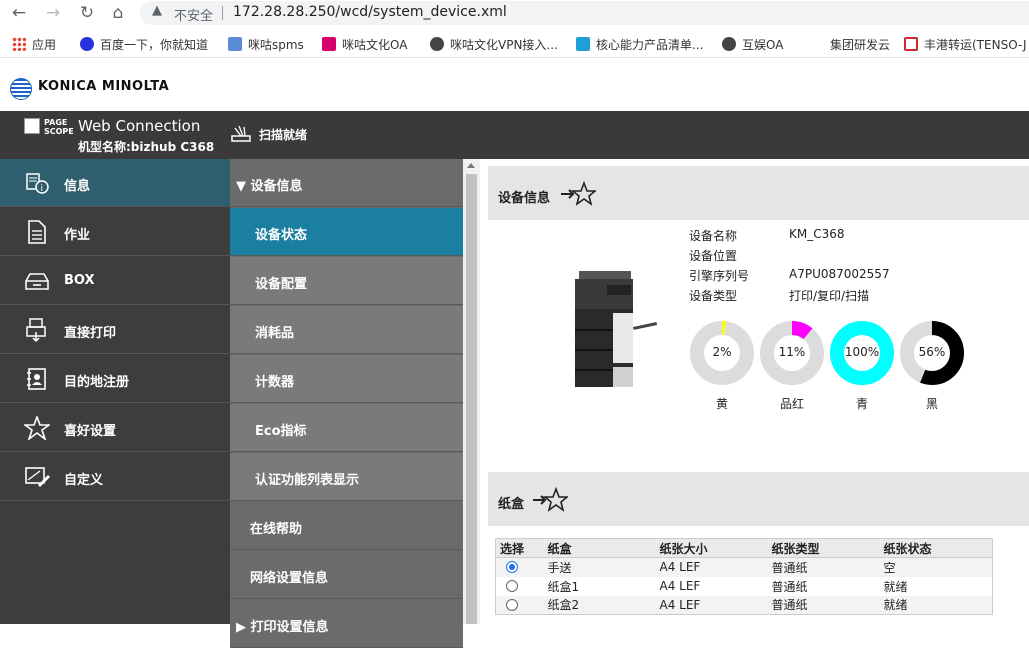 This screenshot has height=648, width=1029. I want to click on forward-icon: →, so click(53, 13).